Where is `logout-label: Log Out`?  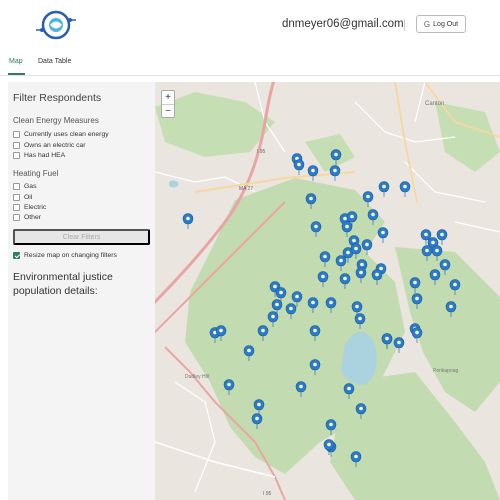
logout-label: Log Out is located at coordinates (446, 24).